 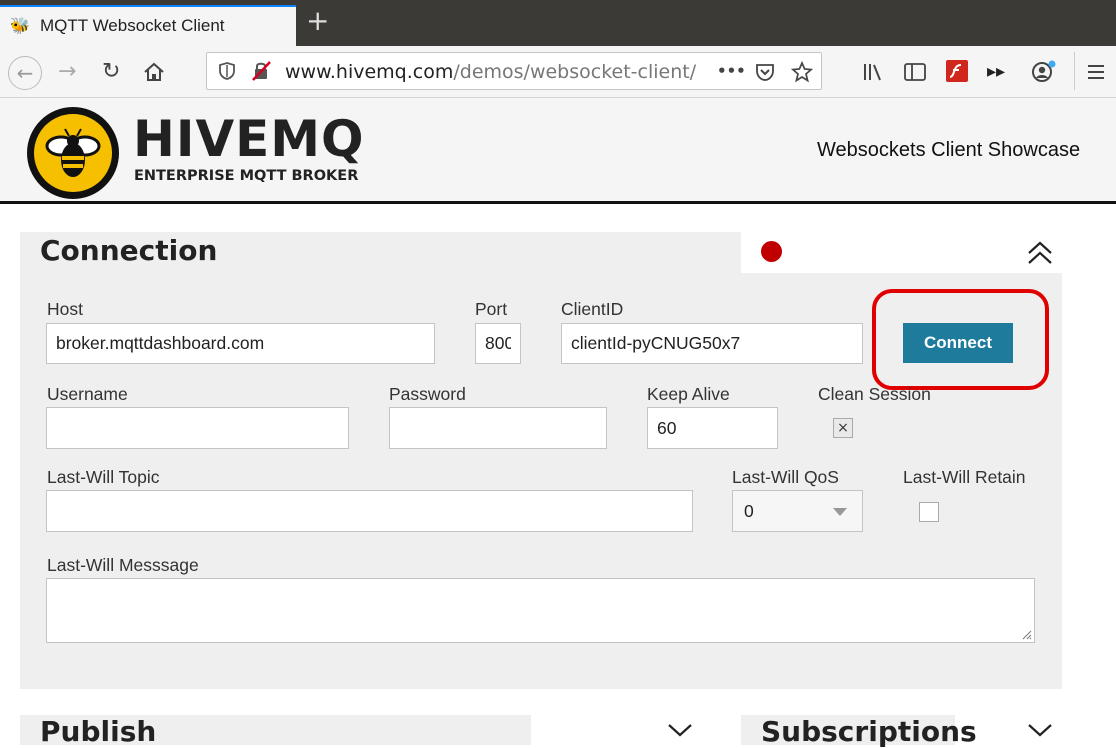 I want to click on pocket-icon, so click(x=765, y=72).